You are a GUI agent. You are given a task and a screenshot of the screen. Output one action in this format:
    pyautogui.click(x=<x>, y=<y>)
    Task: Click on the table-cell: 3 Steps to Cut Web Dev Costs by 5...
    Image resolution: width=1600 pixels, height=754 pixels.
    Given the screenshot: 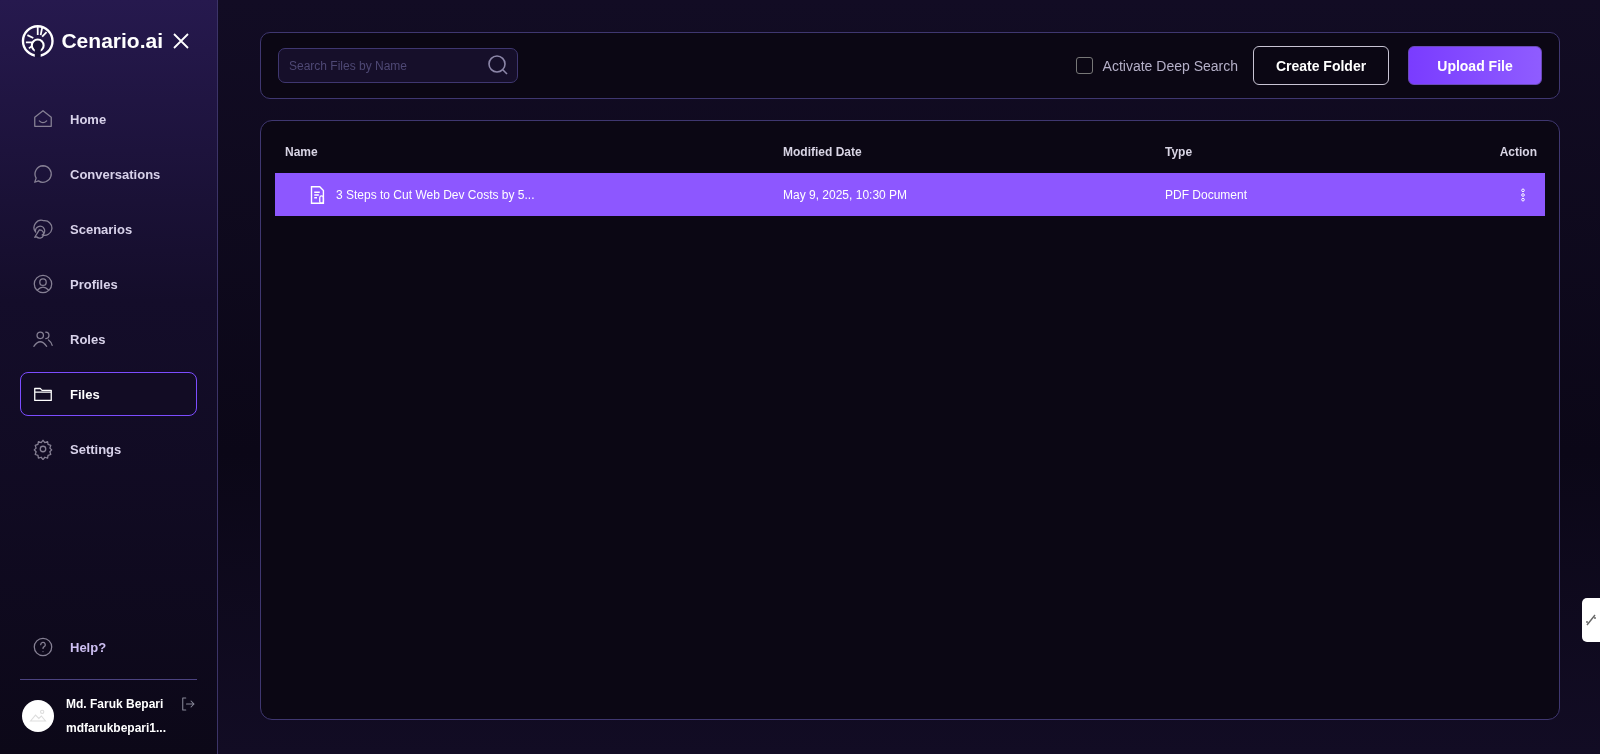 What is the action you would take?
    pyautogui.click(x=435, y=194)
    